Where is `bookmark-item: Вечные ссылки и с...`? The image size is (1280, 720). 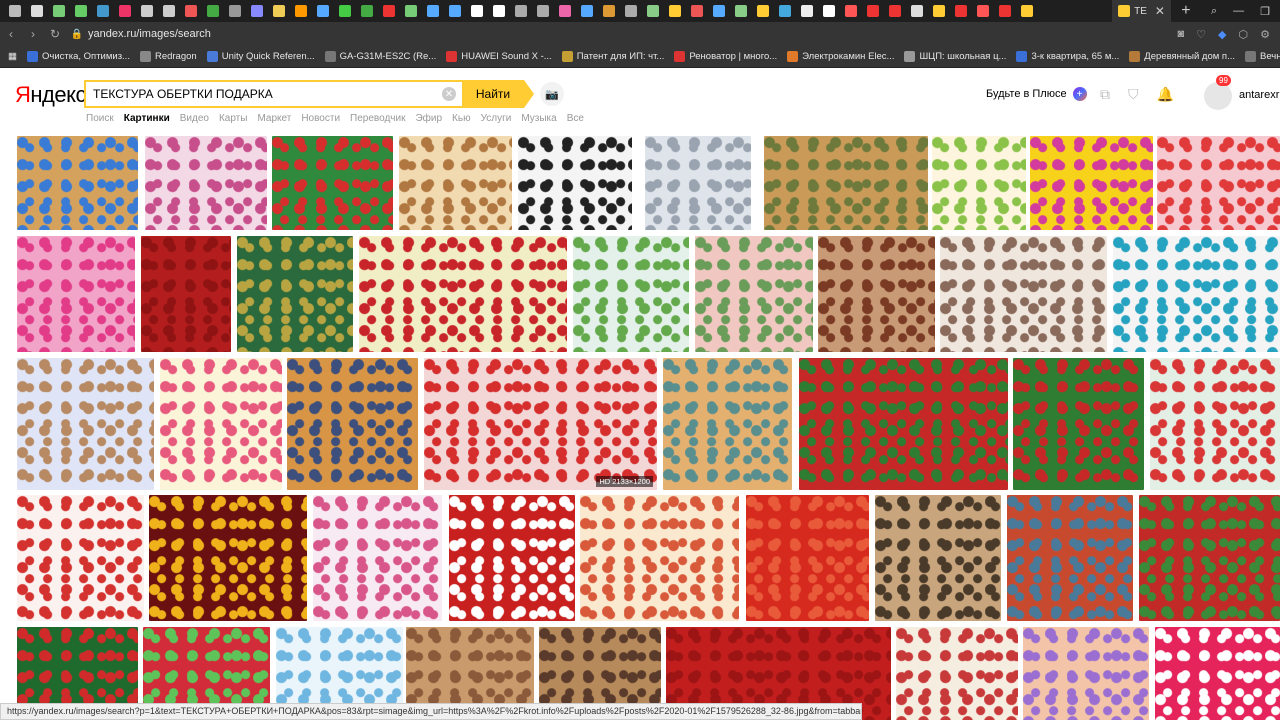
bookmark-item: Вечные ссылки и с... is located at coordinates (1262, 56).